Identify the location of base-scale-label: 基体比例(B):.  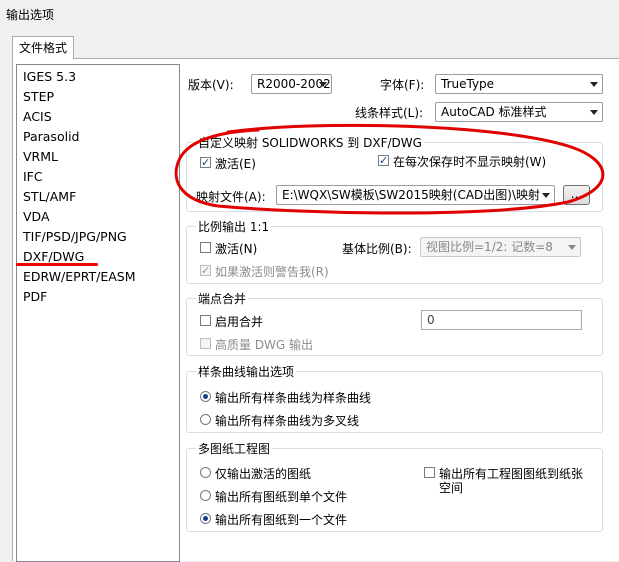
(377, 249).